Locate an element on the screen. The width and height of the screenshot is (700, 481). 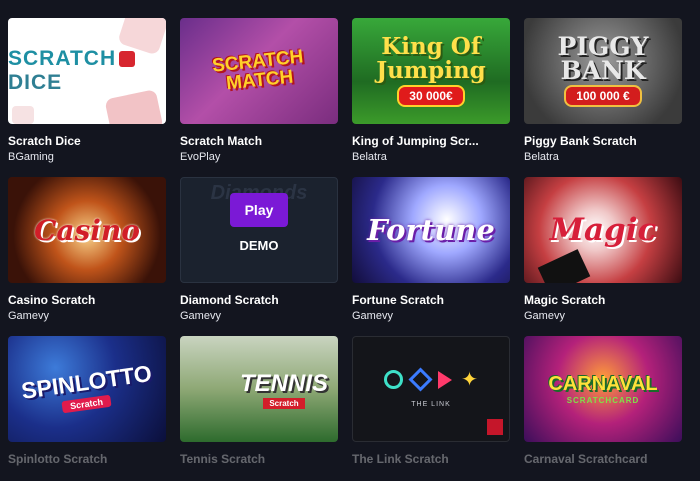
game-card-magic-scratch: Magic Magic Scratch Gamevy is located at coordinates (603, 249).